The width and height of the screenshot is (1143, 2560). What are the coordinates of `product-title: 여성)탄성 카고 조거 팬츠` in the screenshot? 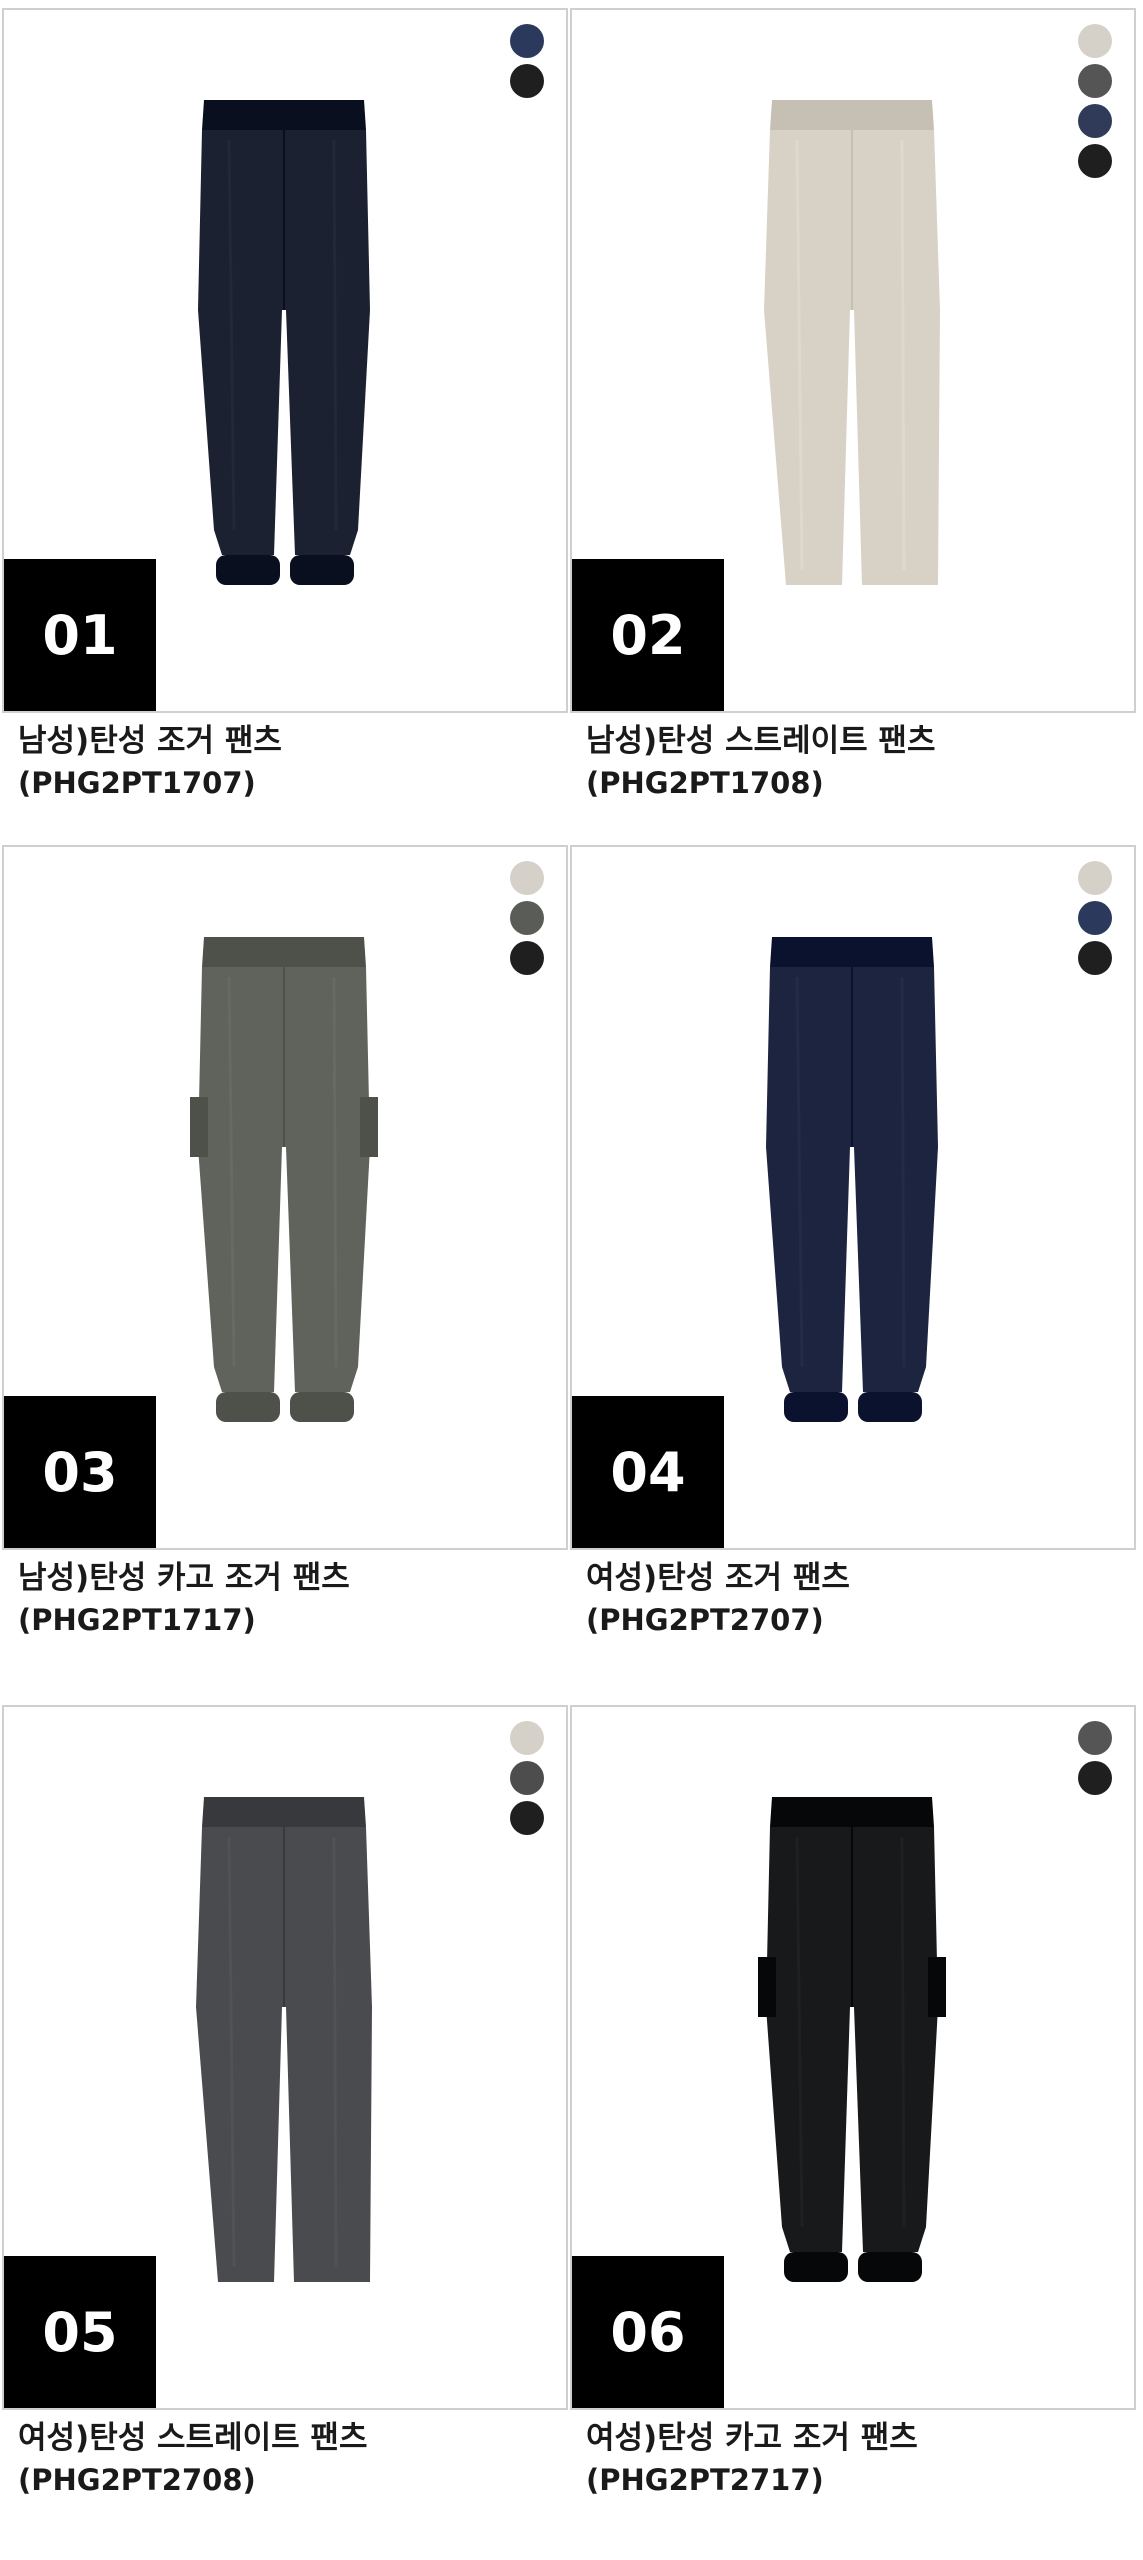 It's located at (861, 2438).